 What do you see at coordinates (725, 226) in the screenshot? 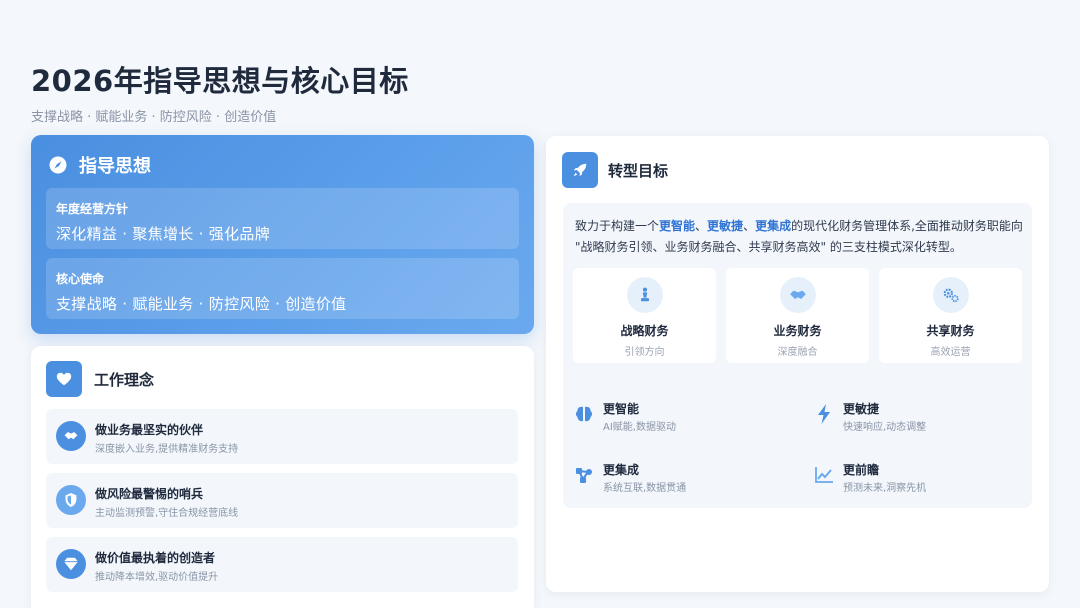
I see `desc-highlight-agile: 更敏捷` at bounding box center [725, 226].